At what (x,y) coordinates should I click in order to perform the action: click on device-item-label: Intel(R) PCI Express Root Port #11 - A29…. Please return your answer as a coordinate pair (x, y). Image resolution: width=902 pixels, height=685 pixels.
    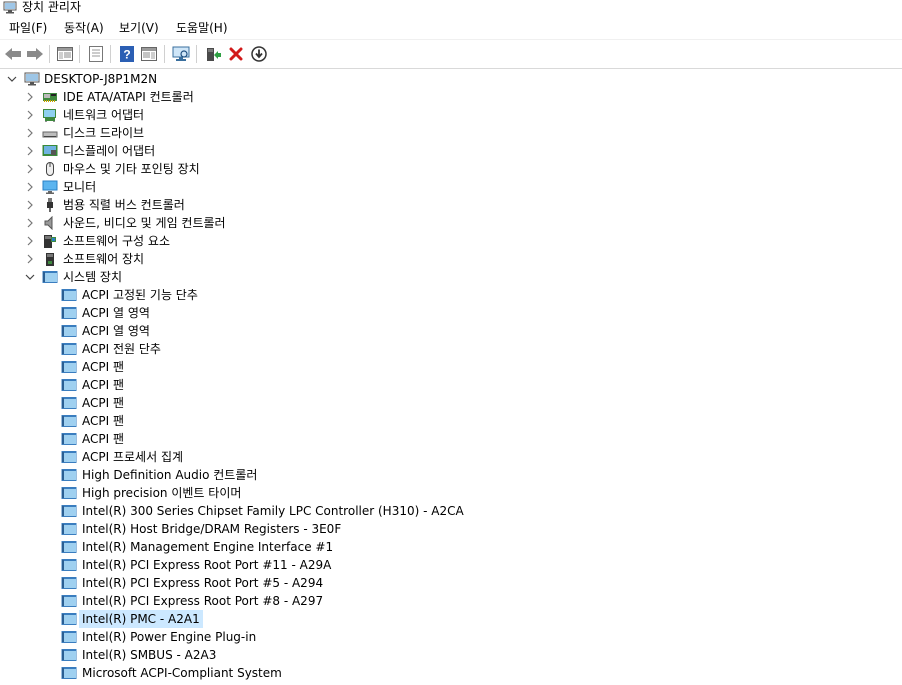
    Looking at the image, I should click on (207, 565).